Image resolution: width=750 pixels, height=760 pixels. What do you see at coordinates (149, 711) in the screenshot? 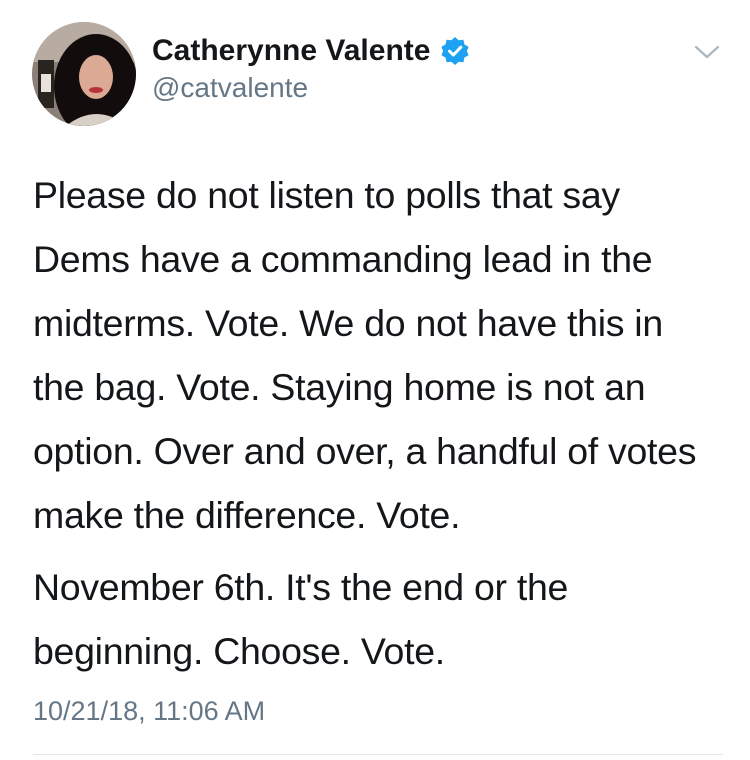
I see `tweet-timestamp: 10/21/18, 11:06 AM` at bounding box center [149, 711].